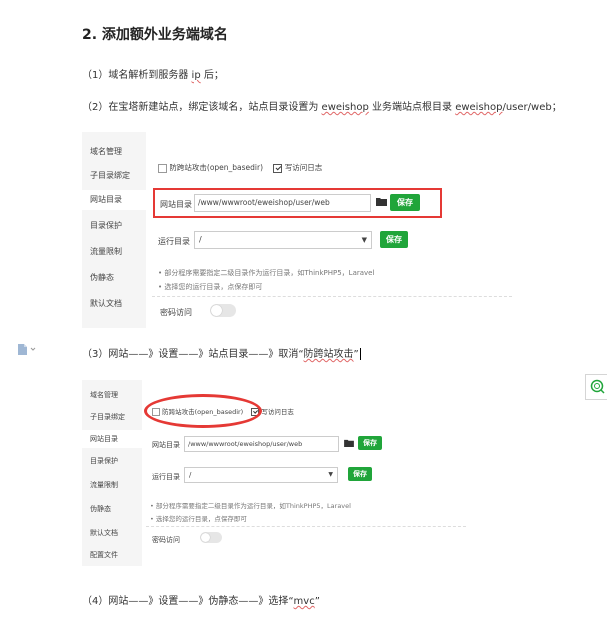 This screenshot has height=625, width=607. Describe the element at coordinates (166, 540) in the screenshot. I see `fig2-secret-label: 密码访问` at that location.